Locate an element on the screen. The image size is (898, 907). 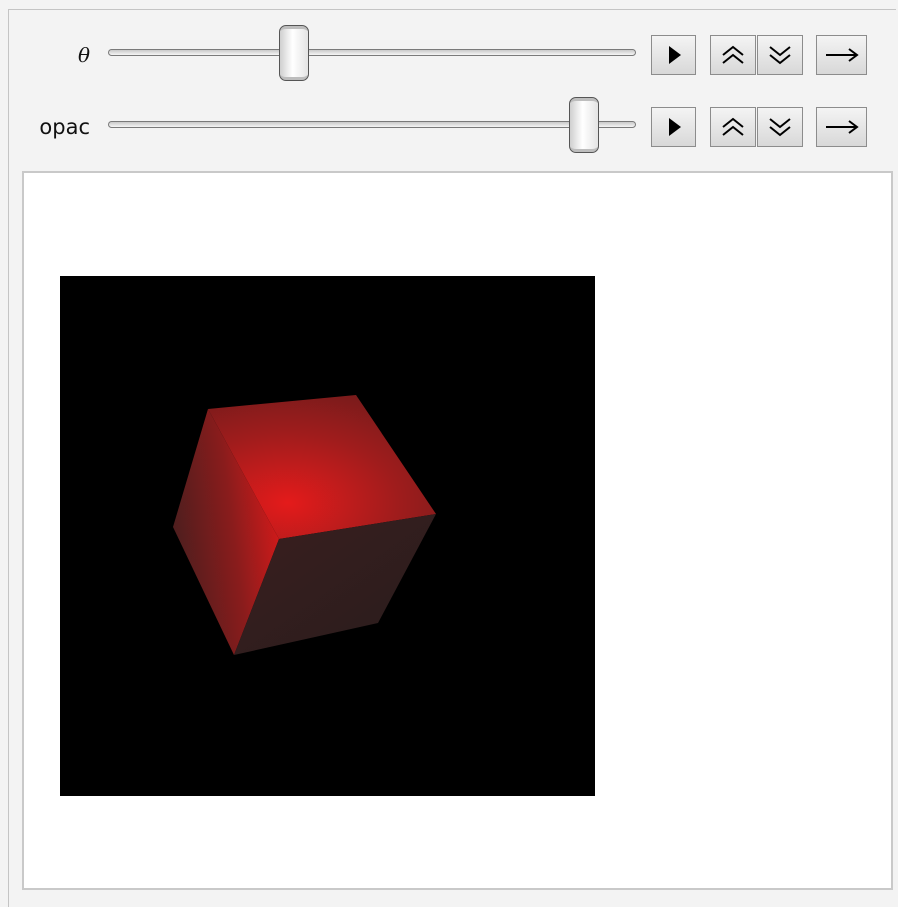
theta-label: θ is located at coordinates (83, 55).